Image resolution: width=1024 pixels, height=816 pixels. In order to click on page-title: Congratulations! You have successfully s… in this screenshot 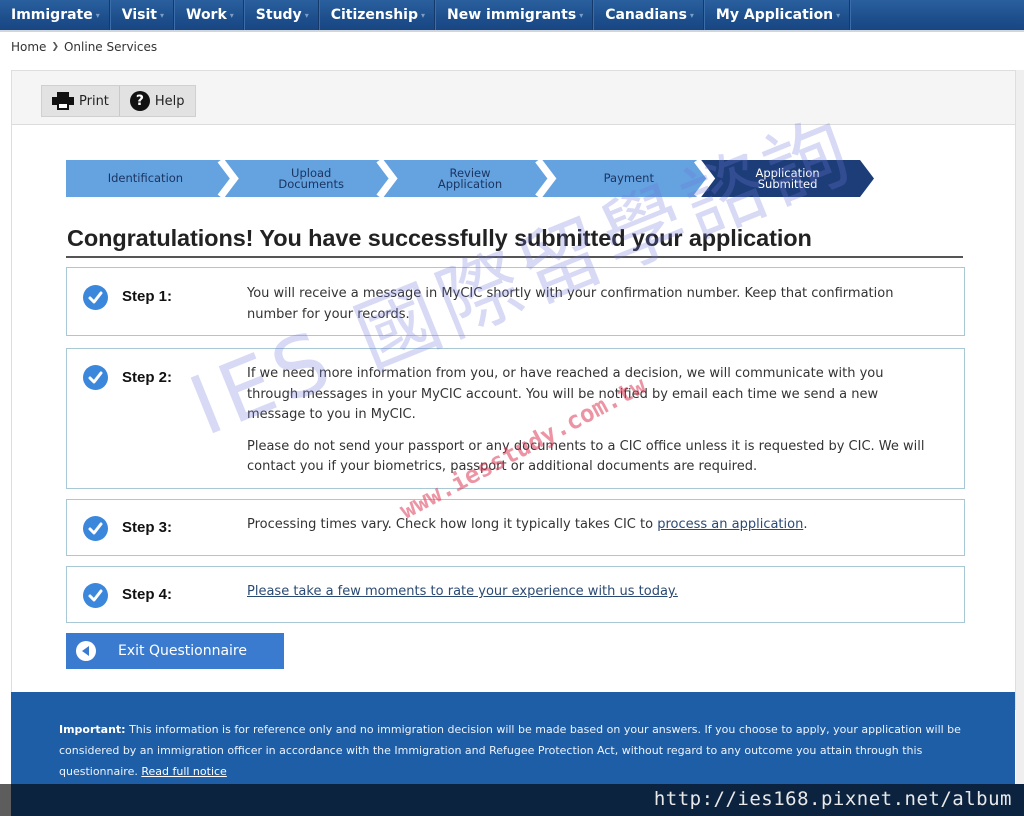, I will do `click(439, 238)`.